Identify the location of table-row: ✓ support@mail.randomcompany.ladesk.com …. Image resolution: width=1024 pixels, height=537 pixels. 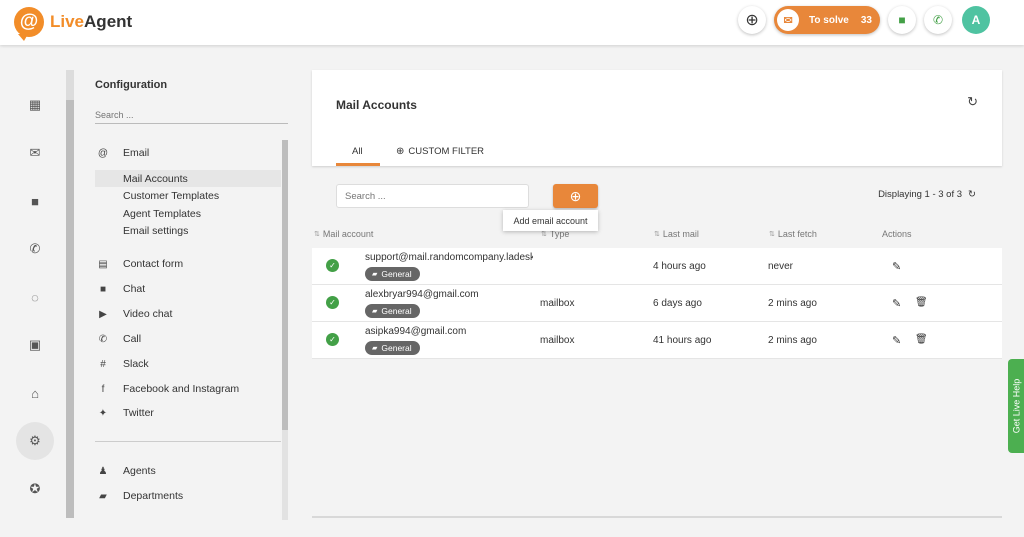
(657, 266).